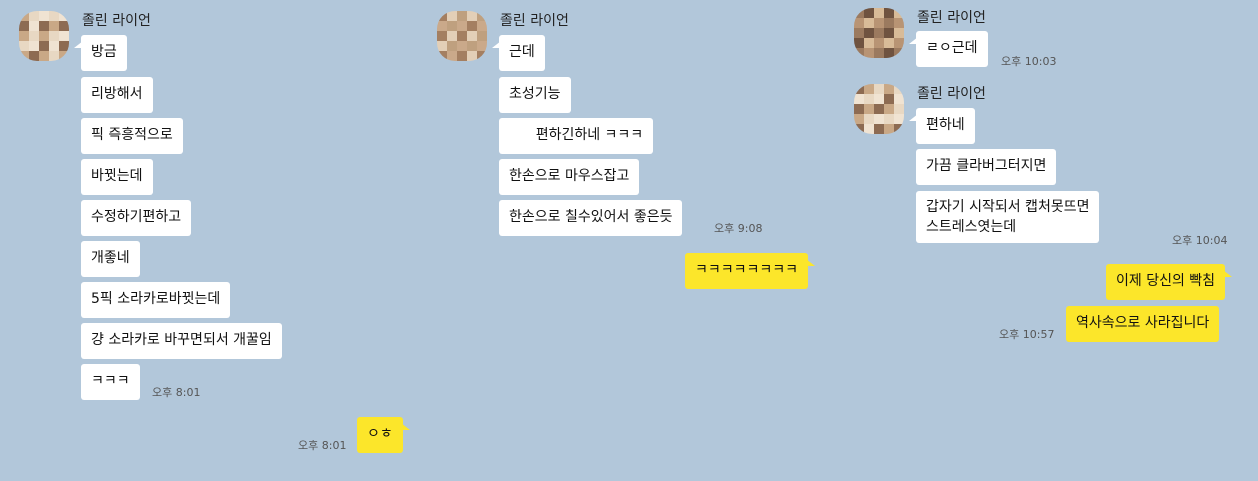  What do you see at coordinates (132, 136) in the screenshot?
I see `message-bubble: 픽 즉흥적으로` at bounding box center [132, 136].